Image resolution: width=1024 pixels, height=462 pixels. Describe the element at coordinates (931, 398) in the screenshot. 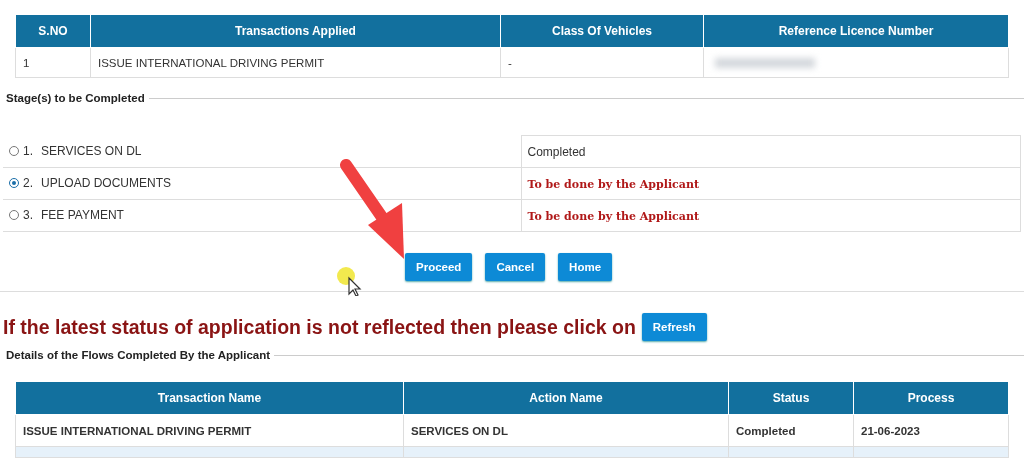

I see `column-header: Process` at that location.